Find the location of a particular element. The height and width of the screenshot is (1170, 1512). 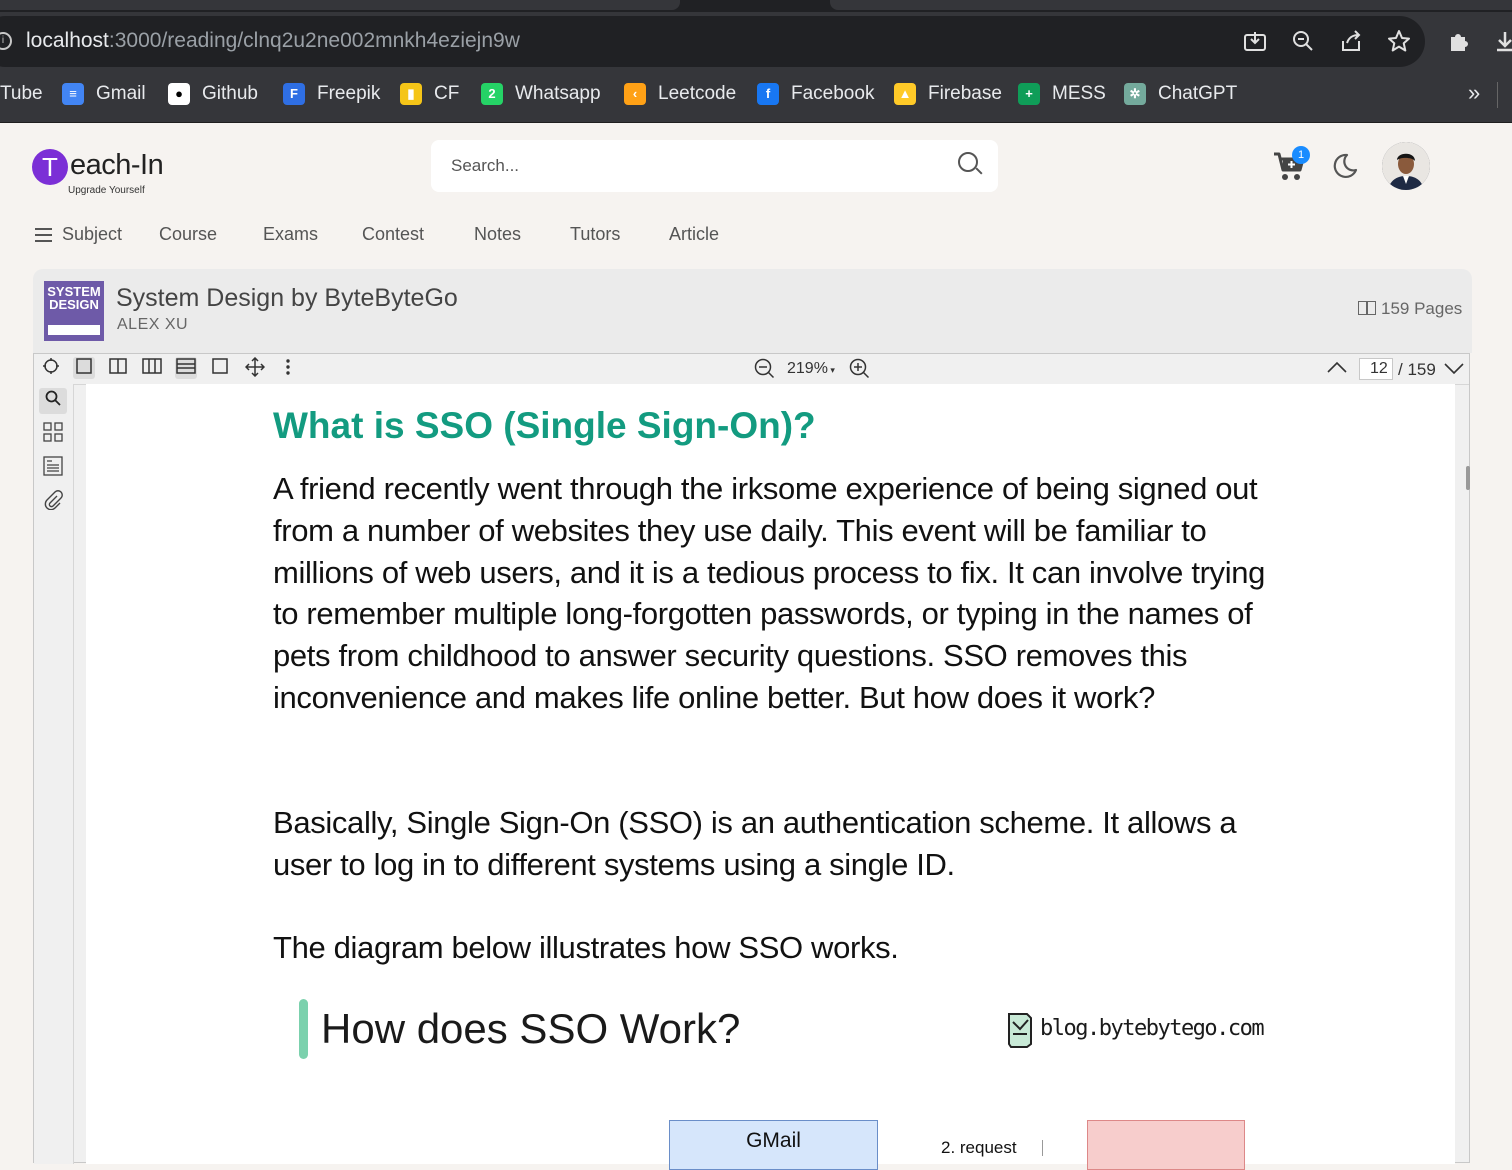

columns-view-icon is located at coordinates (152, 368).